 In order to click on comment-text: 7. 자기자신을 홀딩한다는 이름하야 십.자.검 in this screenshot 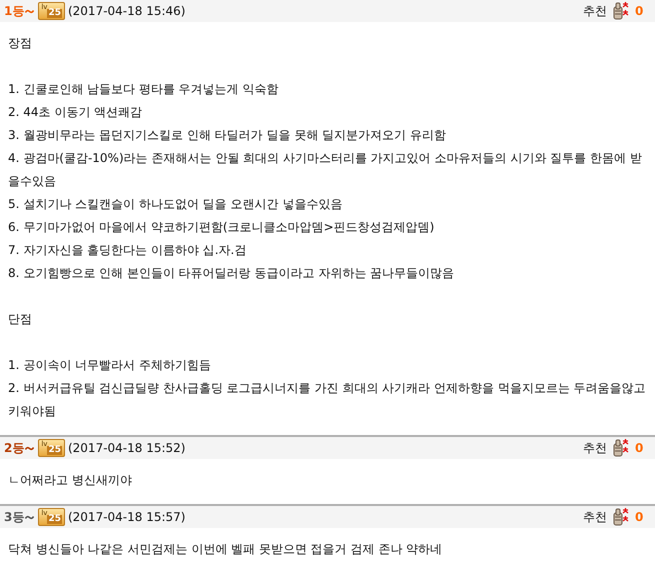, I will do `click(128, 250)`.